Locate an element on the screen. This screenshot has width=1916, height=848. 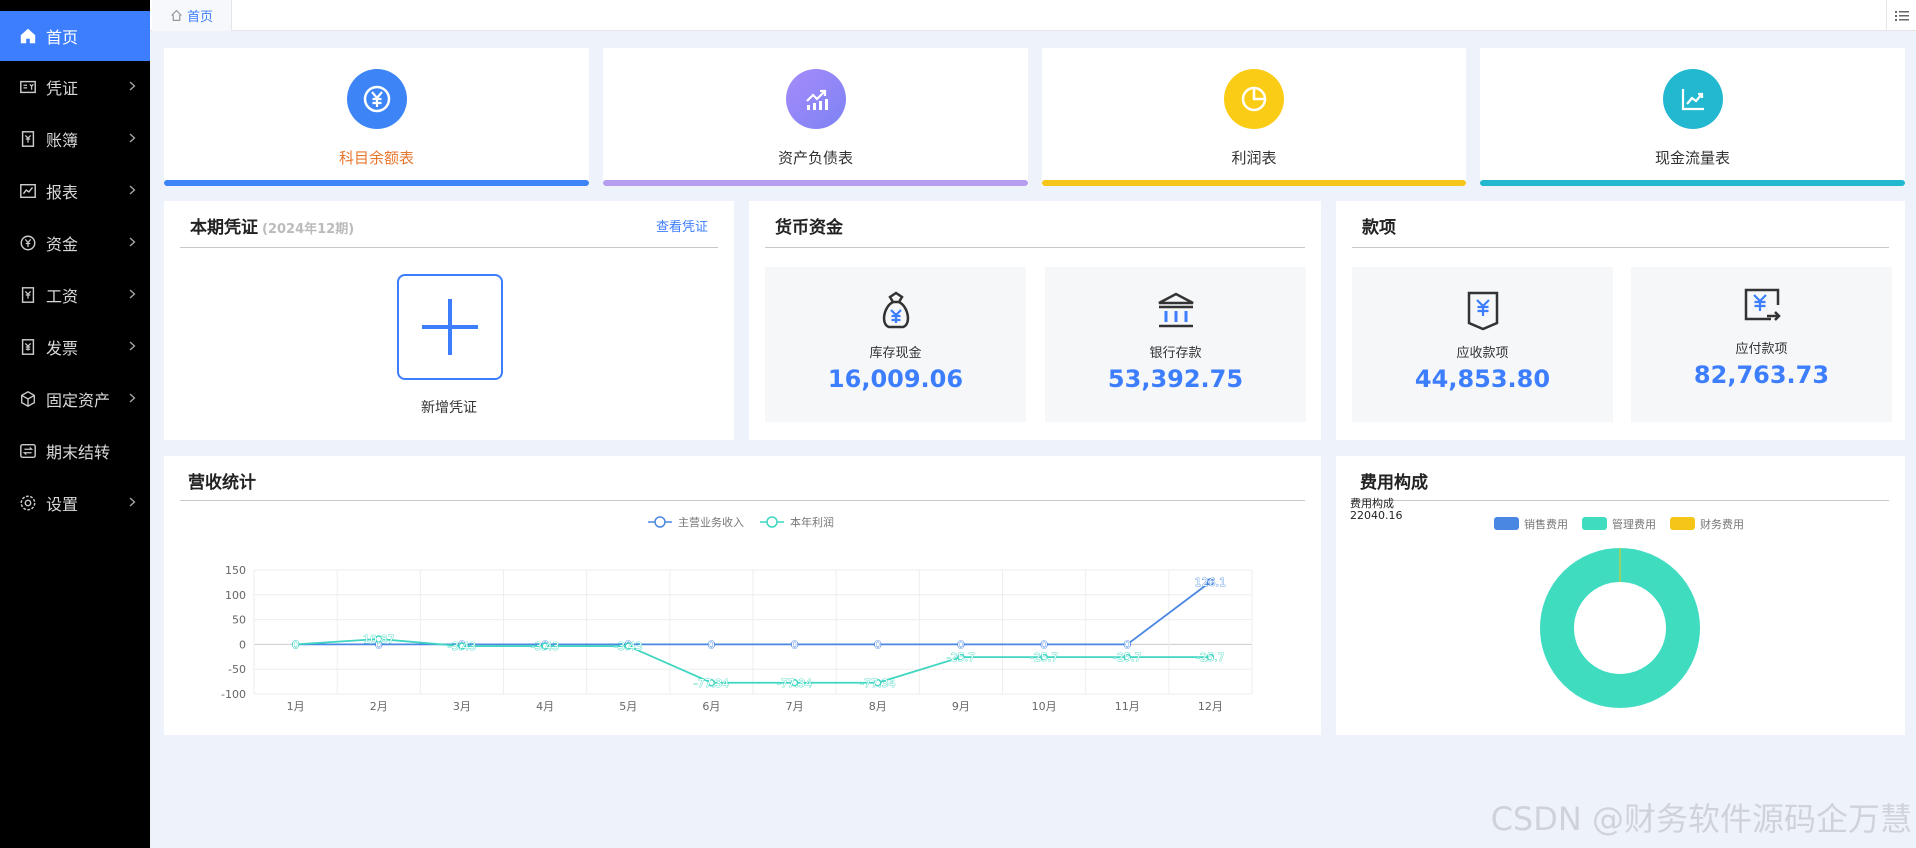
sidebar-item-label: 资金 is located at coordinates (62, 244).